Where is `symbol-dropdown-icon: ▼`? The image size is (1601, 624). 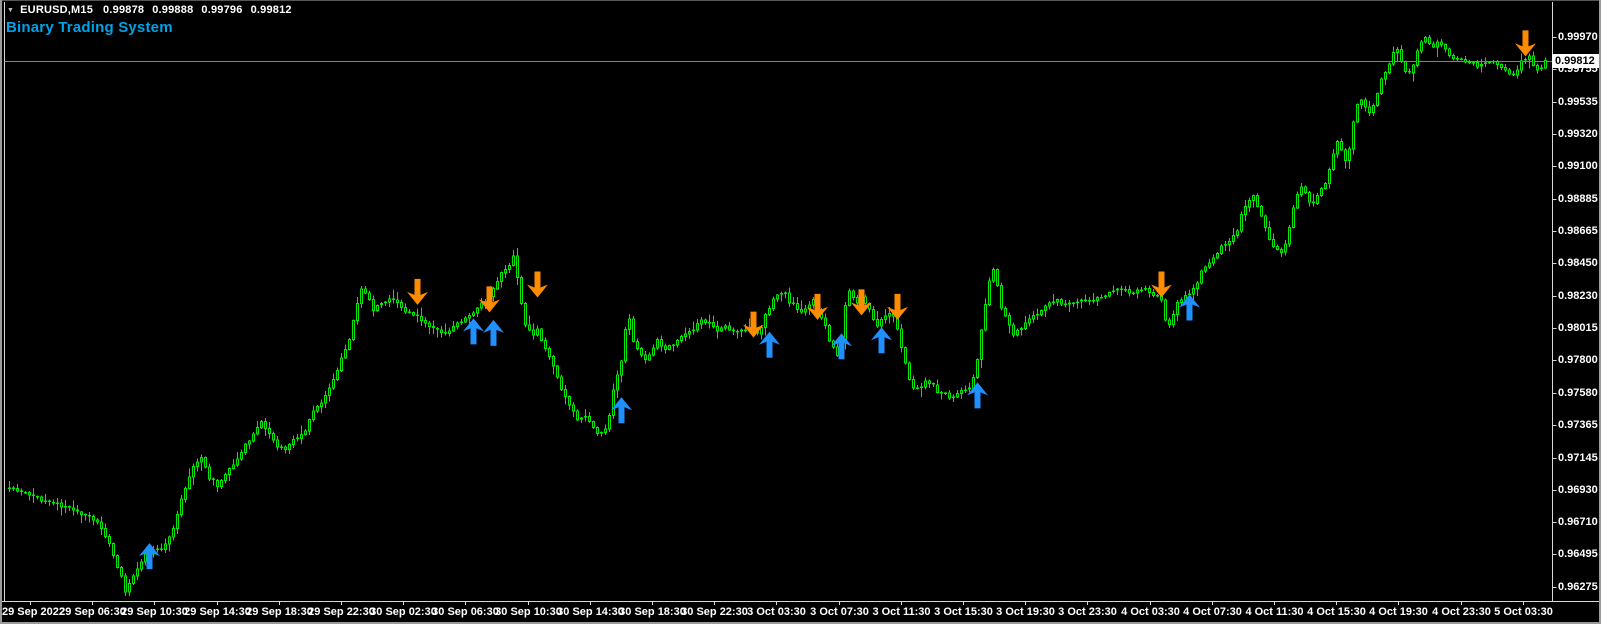 symbol-dropdown-icon: ▼ is located at coordinates (10, 10).